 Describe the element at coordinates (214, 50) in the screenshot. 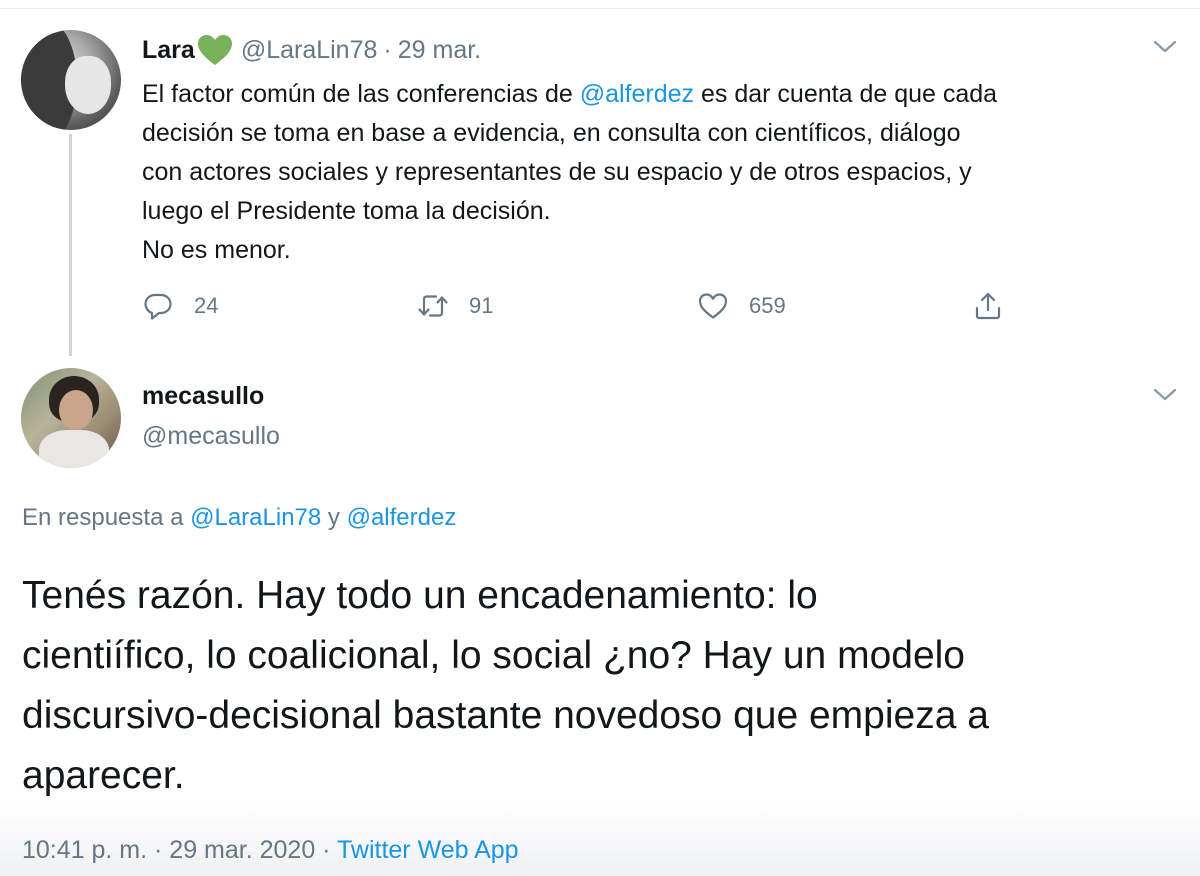

I see `green-heart-emoji-icon` at that location.